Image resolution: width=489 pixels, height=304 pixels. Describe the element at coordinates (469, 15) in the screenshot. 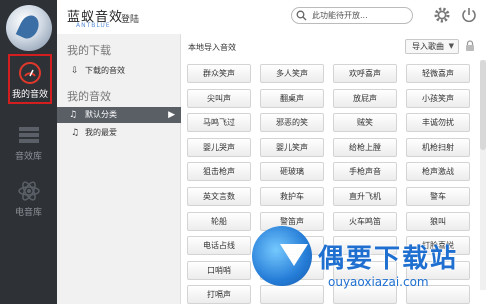

I see `power-icon` at that location.